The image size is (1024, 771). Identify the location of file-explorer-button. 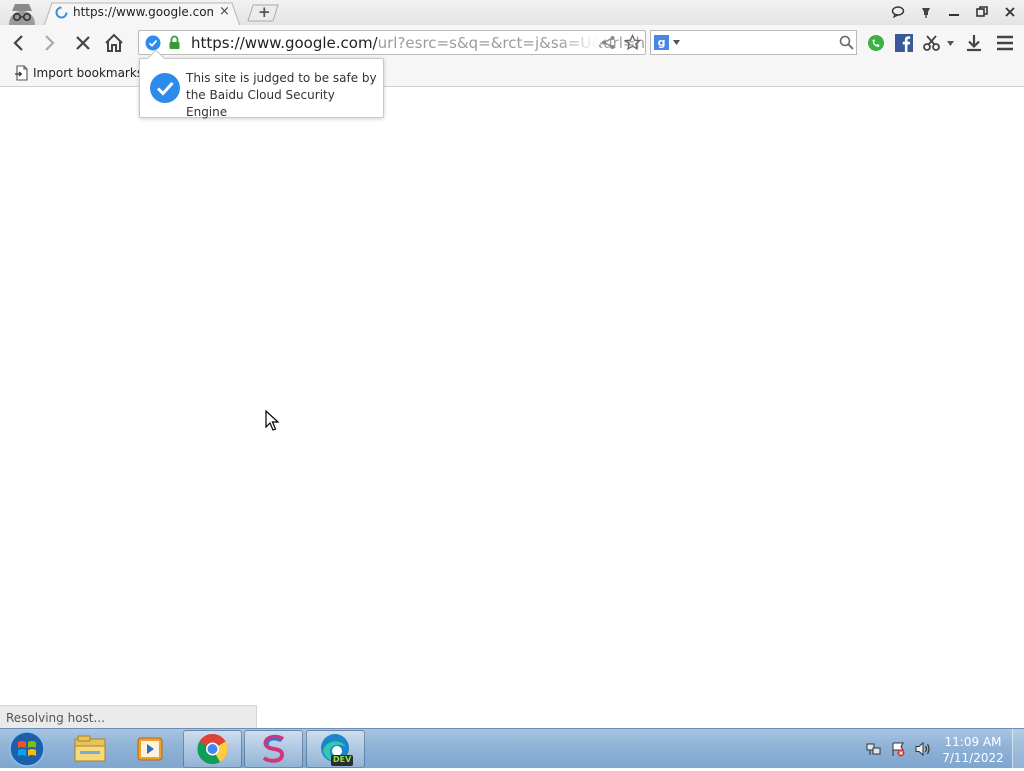
(89, 749).